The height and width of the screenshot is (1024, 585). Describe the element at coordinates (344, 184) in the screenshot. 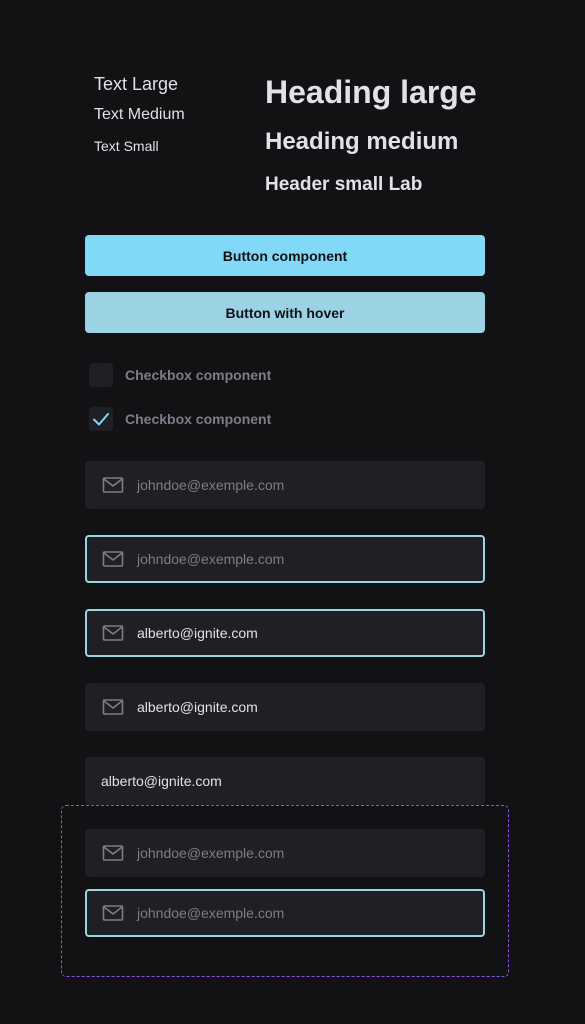

I see `heading-small: Header small Lab` at that location.